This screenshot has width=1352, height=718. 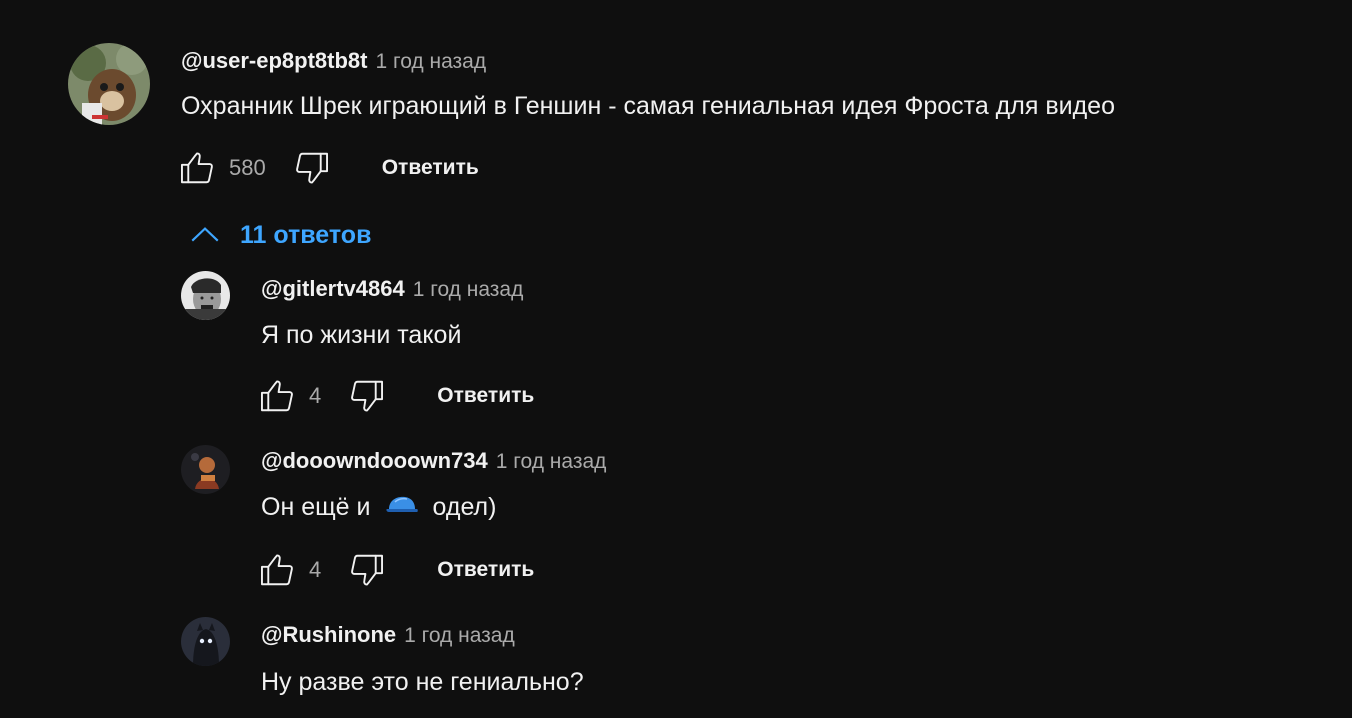 I want to click on reply-header: @dooowndooown734 1 год назад, so click(x=433, y=461).